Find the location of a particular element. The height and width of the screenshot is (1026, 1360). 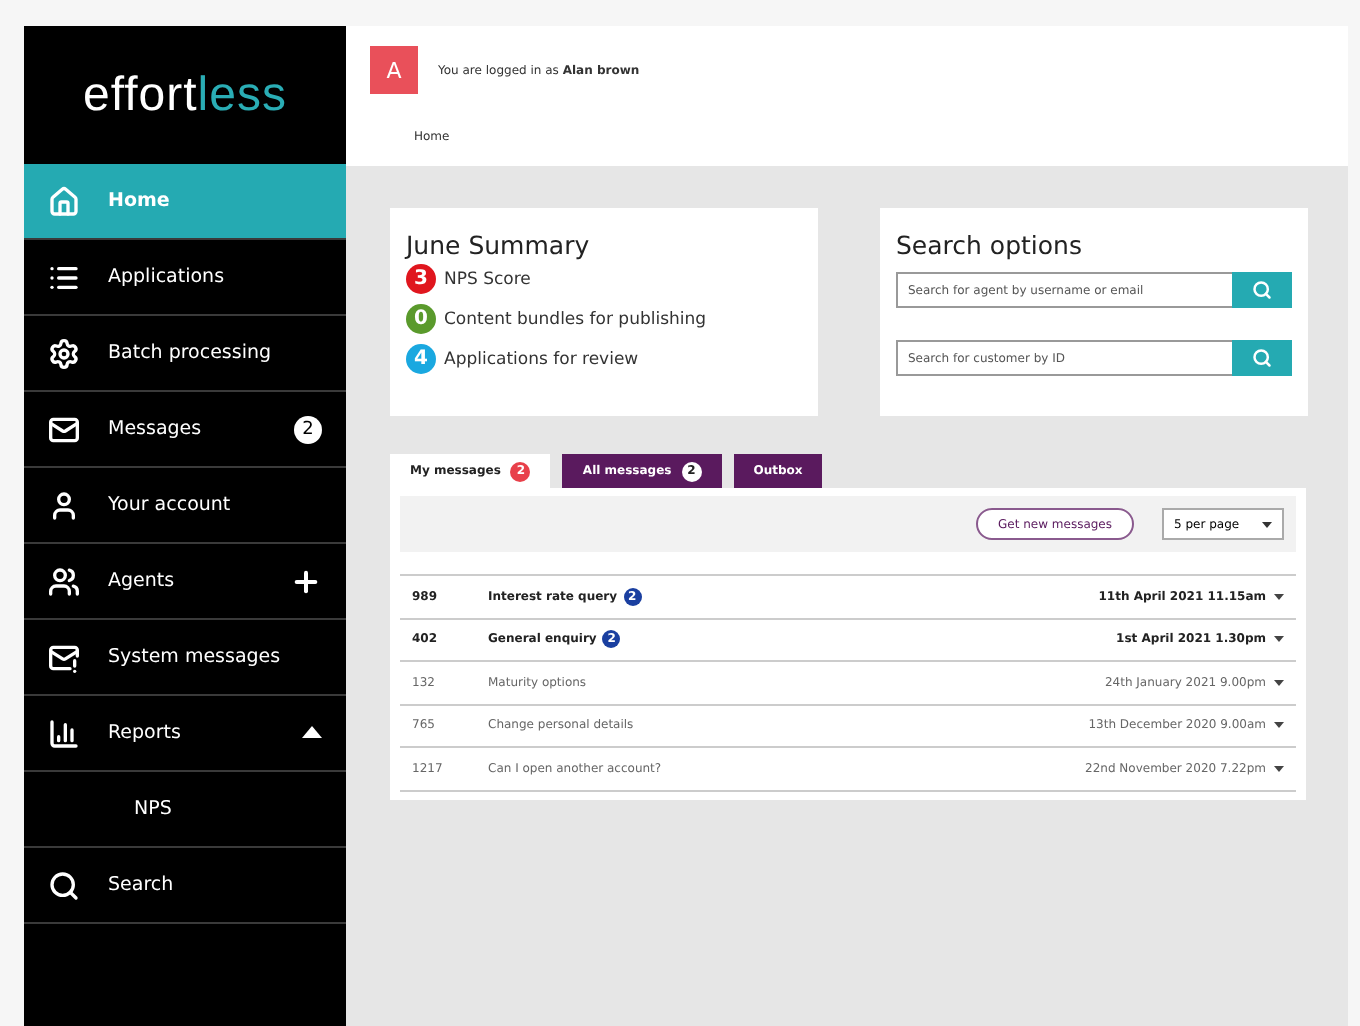

logo: effortless is located at coordinates (185, 95).